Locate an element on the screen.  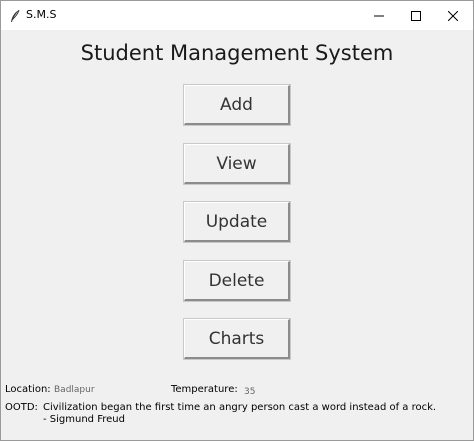
title-bar: S.M.S is located at coordinates (237, 15).